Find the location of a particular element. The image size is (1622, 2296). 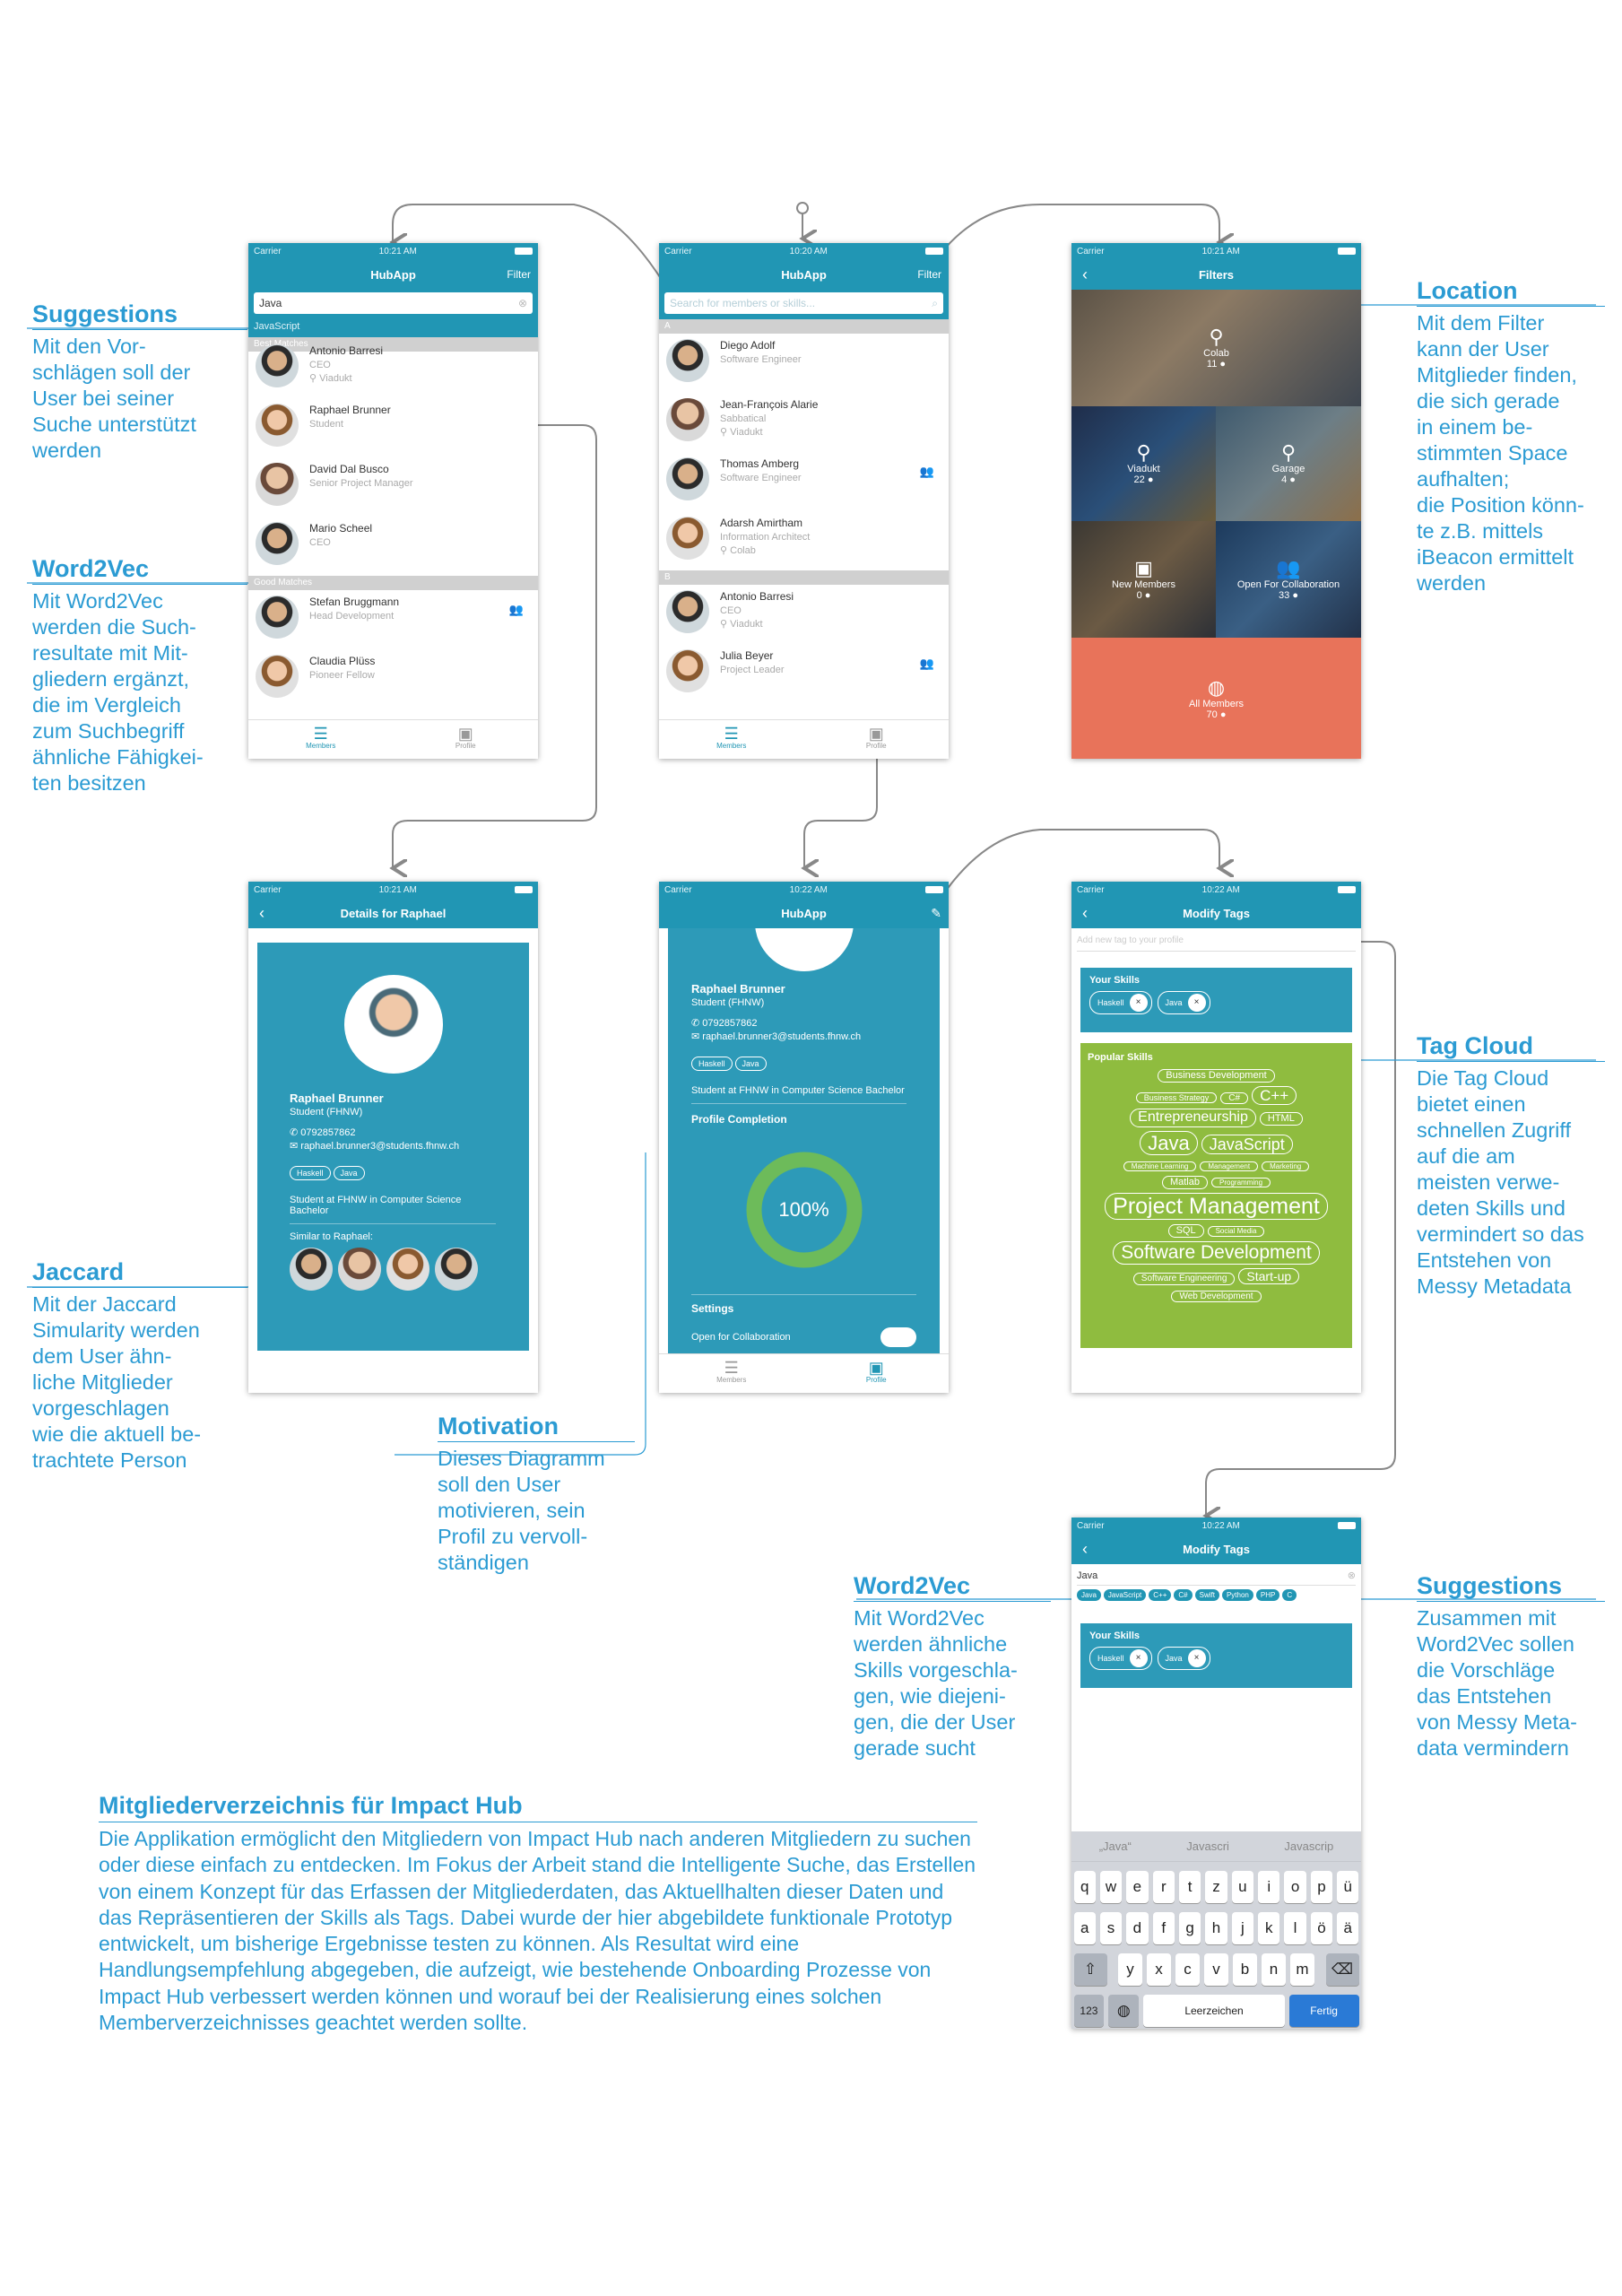

cloud-tag: Software Development is located at coordinates (1216, 1253).